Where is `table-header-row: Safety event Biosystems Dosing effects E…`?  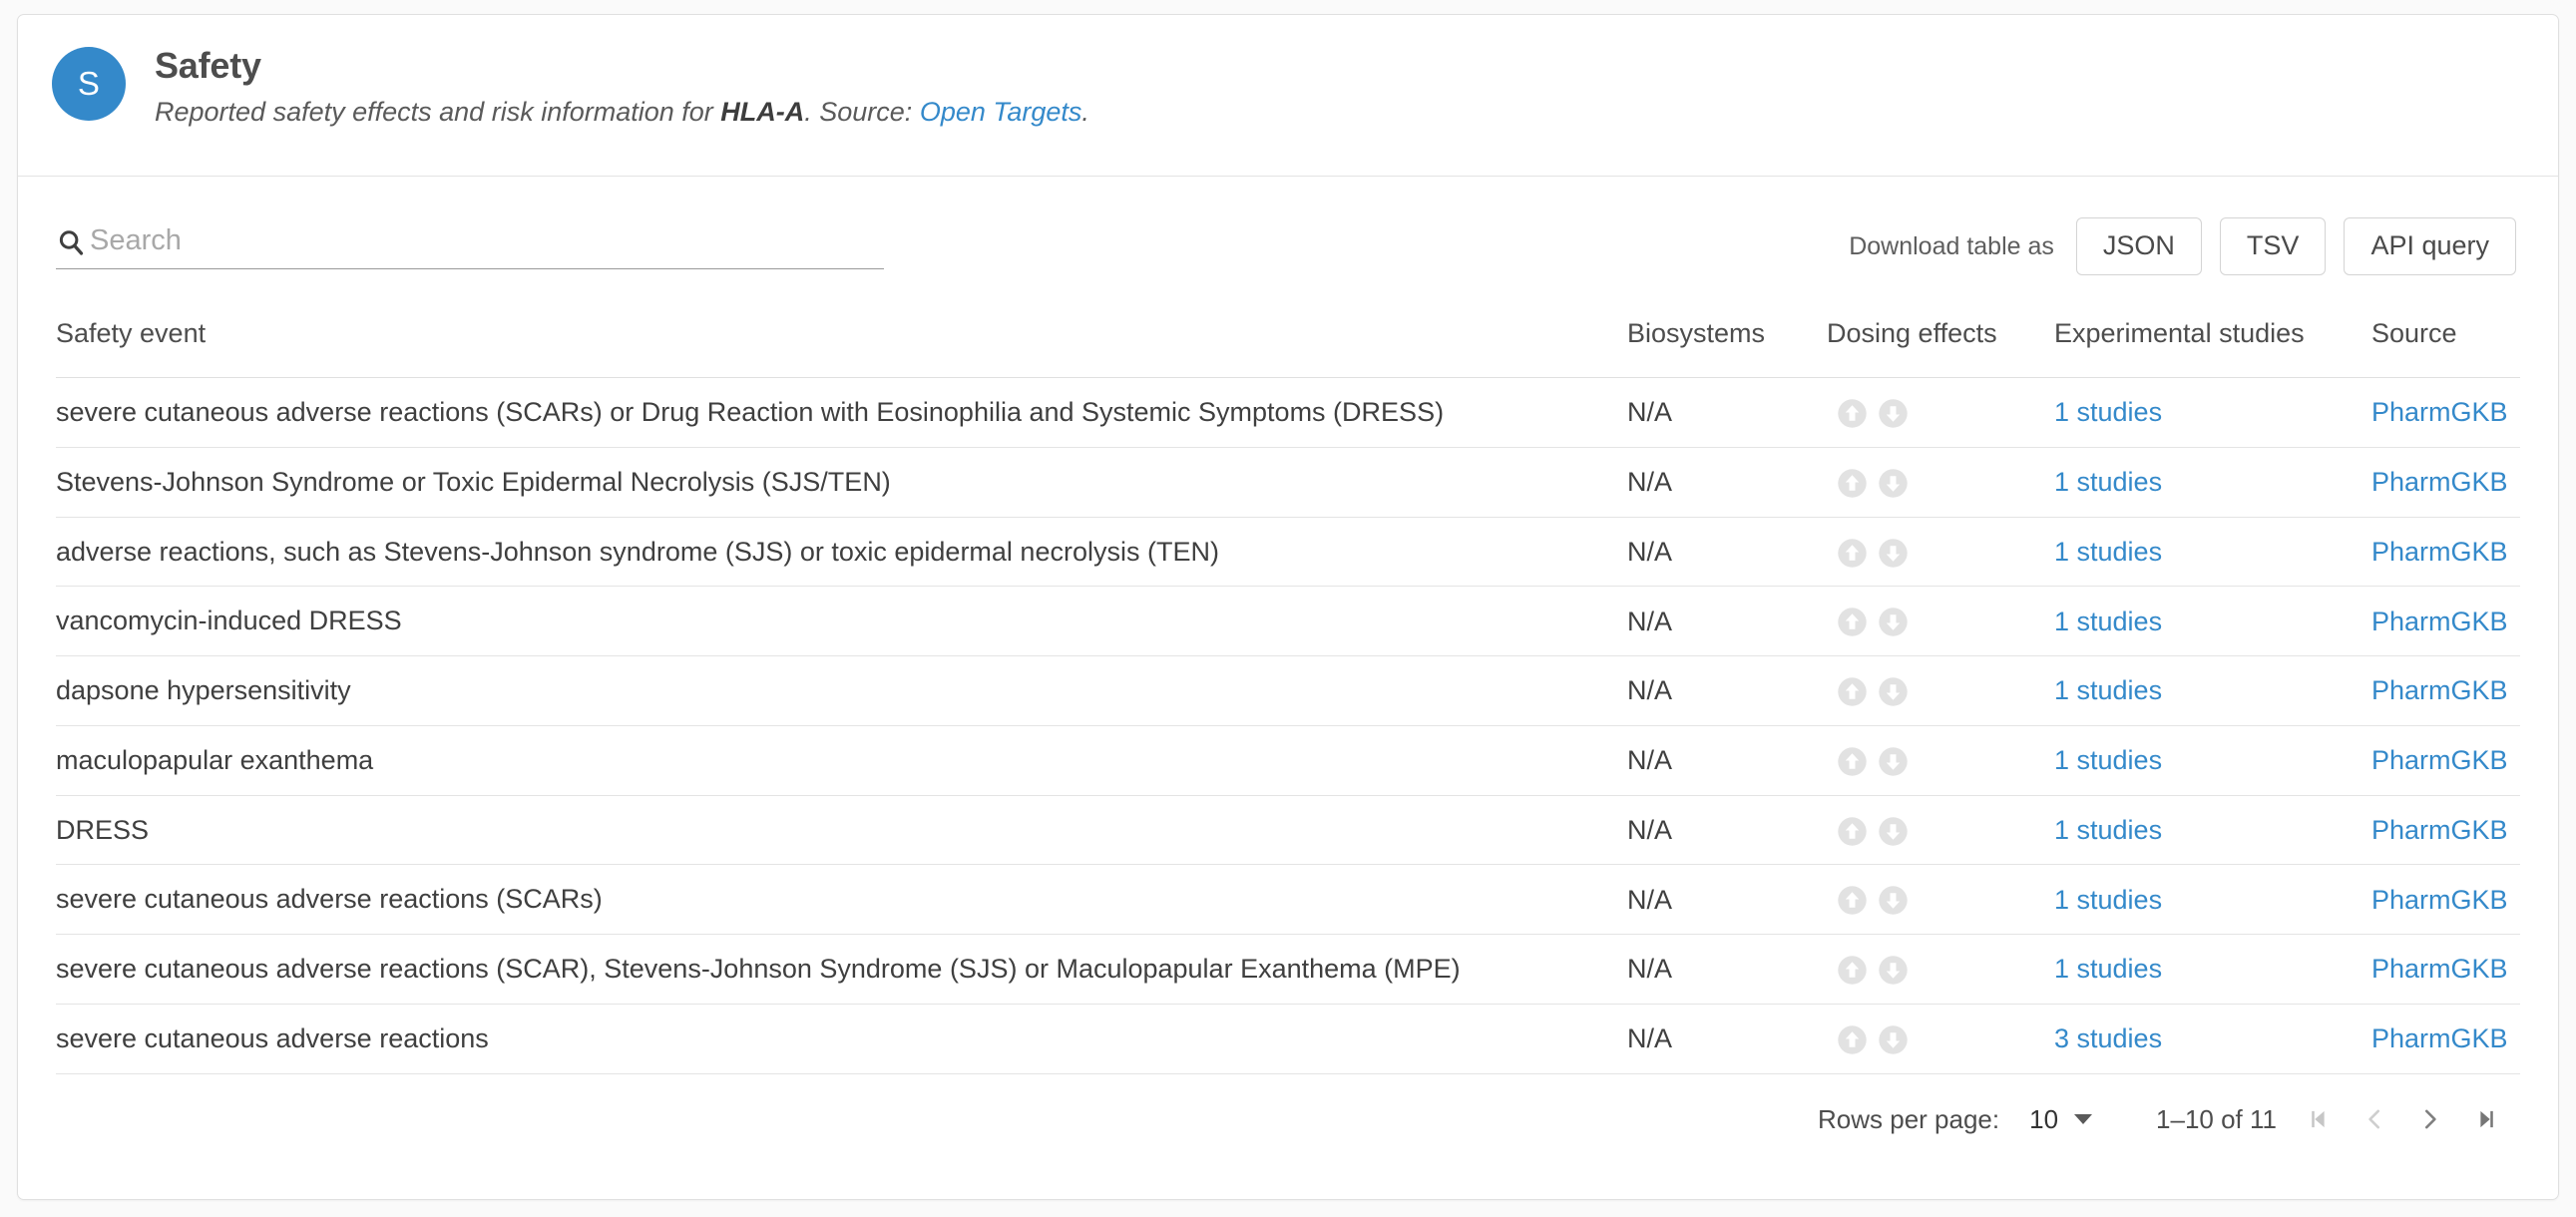 table-header-row: Safety event Biosystems Dosing effects E… is located at coordinates (1288, 333).